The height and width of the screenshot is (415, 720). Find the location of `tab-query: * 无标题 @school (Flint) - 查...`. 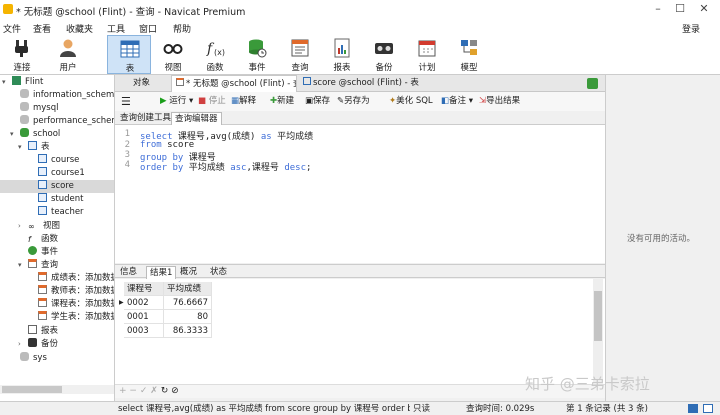

tab-query: * 无标题 @school (Flint) - 查... is located at coordinates (234, 83).